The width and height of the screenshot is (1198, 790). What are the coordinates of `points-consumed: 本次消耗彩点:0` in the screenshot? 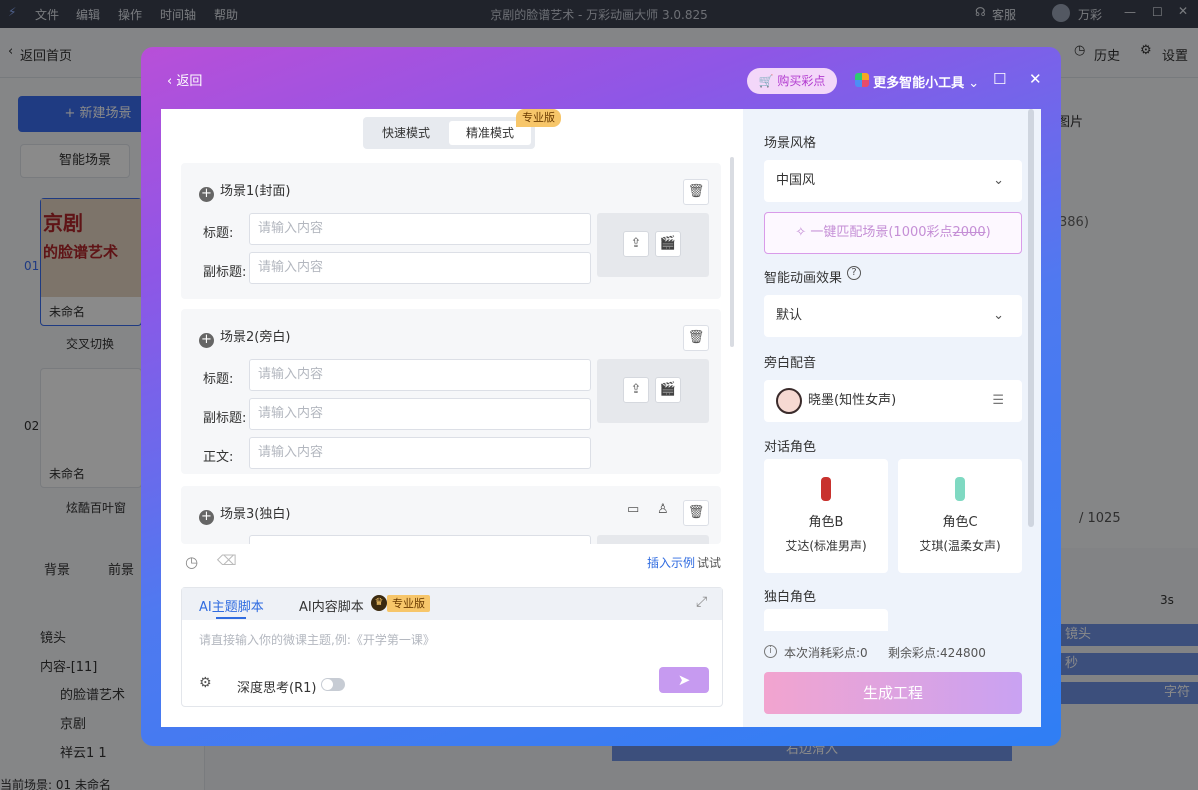 It's located at (826, 653).